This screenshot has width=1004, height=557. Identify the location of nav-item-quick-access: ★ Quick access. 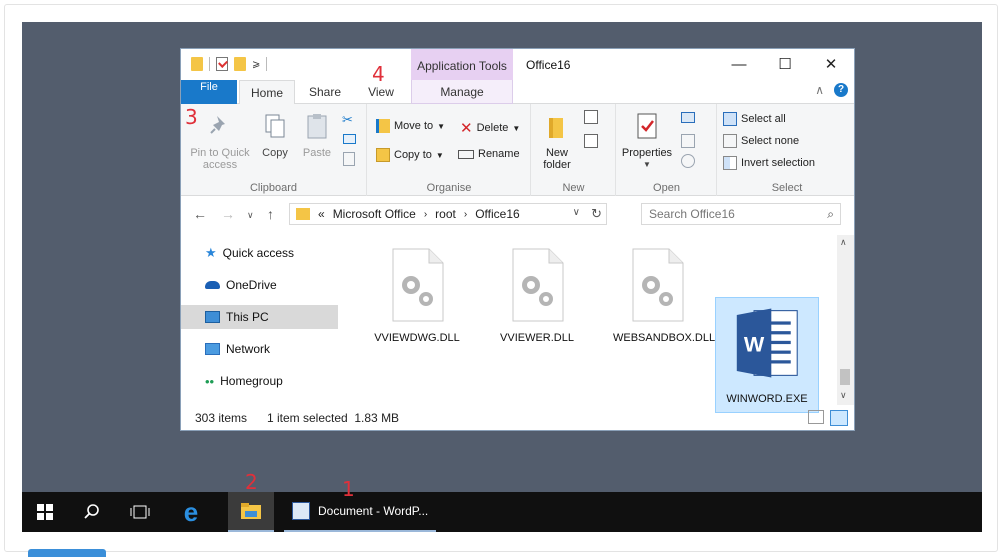
(259, 253).